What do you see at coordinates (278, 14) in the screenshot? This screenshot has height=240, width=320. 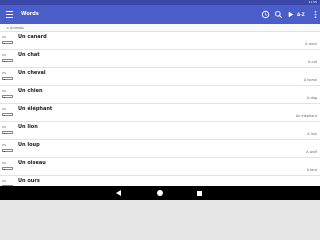 I see `search-icon` at bounding box center [278, 14].